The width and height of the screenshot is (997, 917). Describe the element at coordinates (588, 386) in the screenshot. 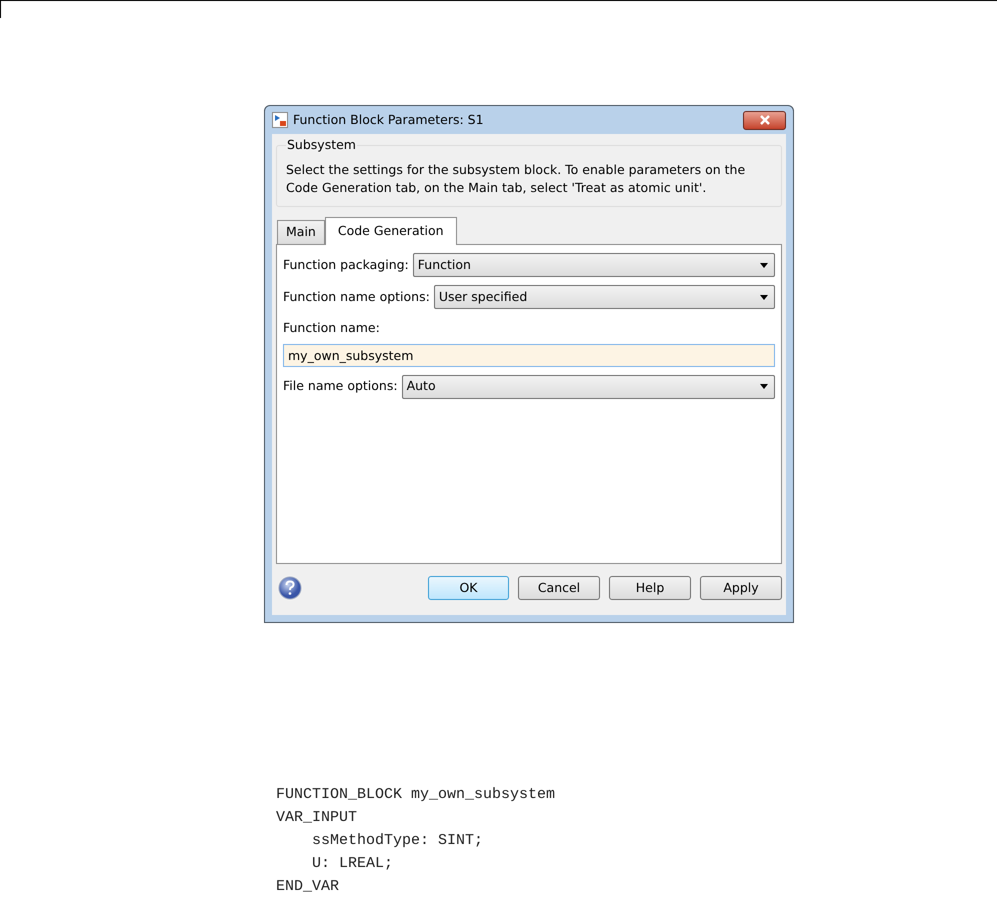

I see `dropdown: Auto` at that location.